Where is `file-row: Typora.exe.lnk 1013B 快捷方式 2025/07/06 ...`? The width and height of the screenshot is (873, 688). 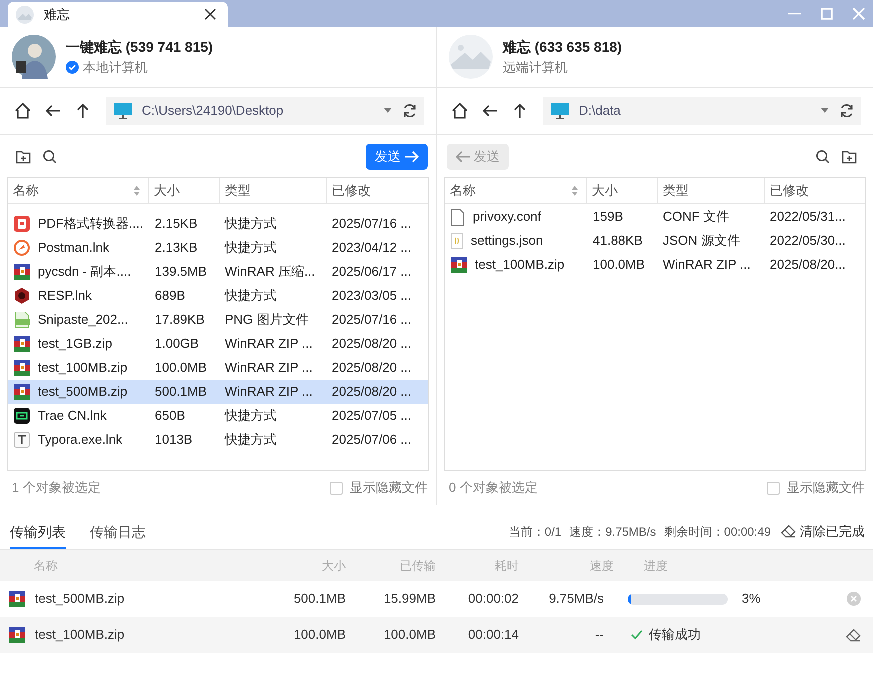 file-row: Typora.exe.lnk 1013B 快捷方式 2025/07/06 ... is located at coordinates (218, 440).